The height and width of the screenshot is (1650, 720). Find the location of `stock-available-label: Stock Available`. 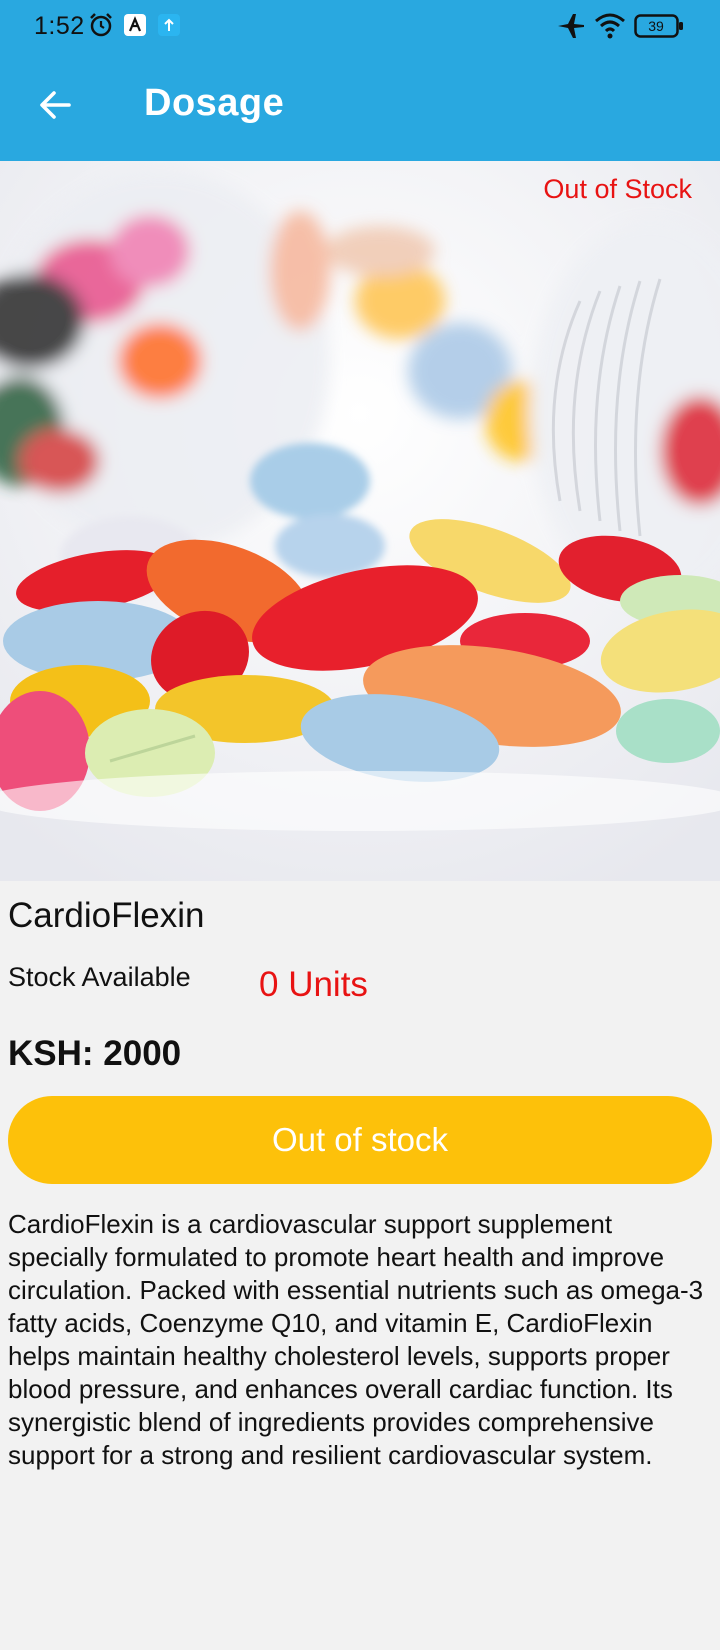

stock-available-label: Stock Available is located at coordinates (99, 977).